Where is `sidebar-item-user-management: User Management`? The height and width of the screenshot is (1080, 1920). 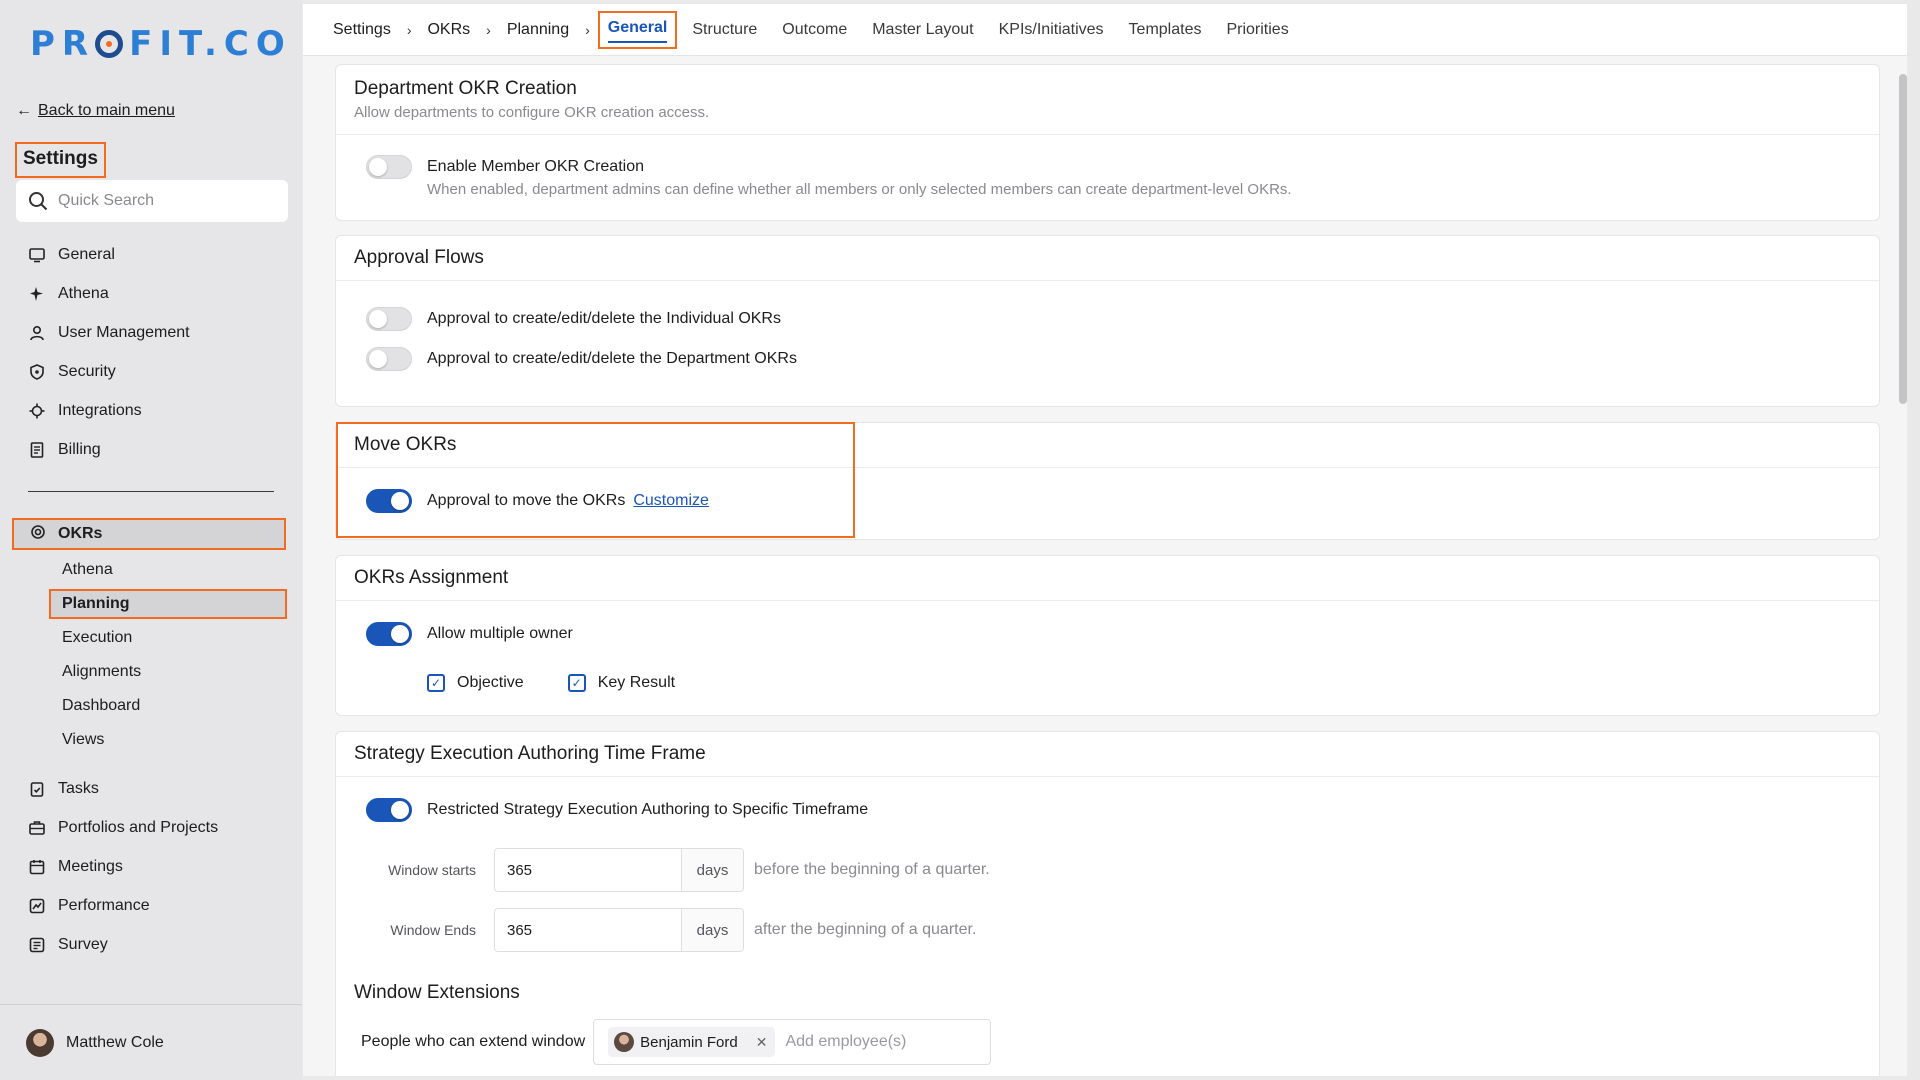 sidebar-item-user-management: User Management is located at coordinates (158, 332).